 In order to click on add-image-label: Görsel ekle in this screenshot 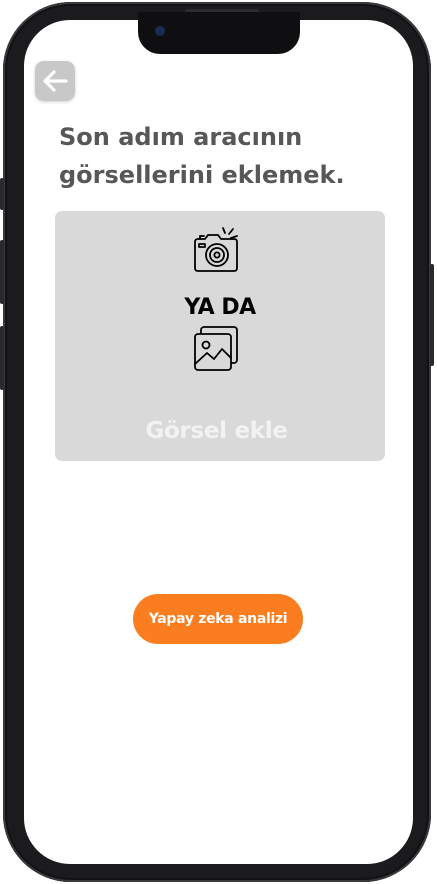, I will do `click(216, 431)`.